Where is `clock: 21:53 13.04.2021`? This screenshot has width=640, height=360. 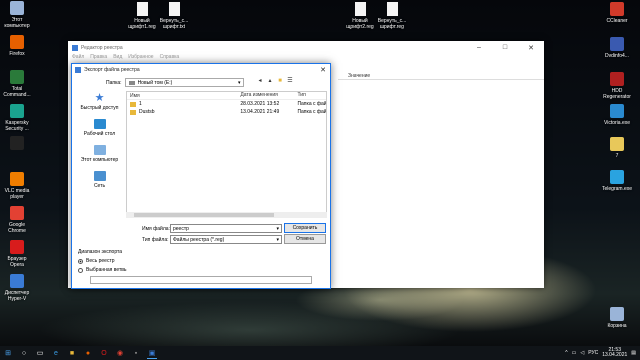
clock: 21:53 13.04.2021 is located at coordinates (614, 353).